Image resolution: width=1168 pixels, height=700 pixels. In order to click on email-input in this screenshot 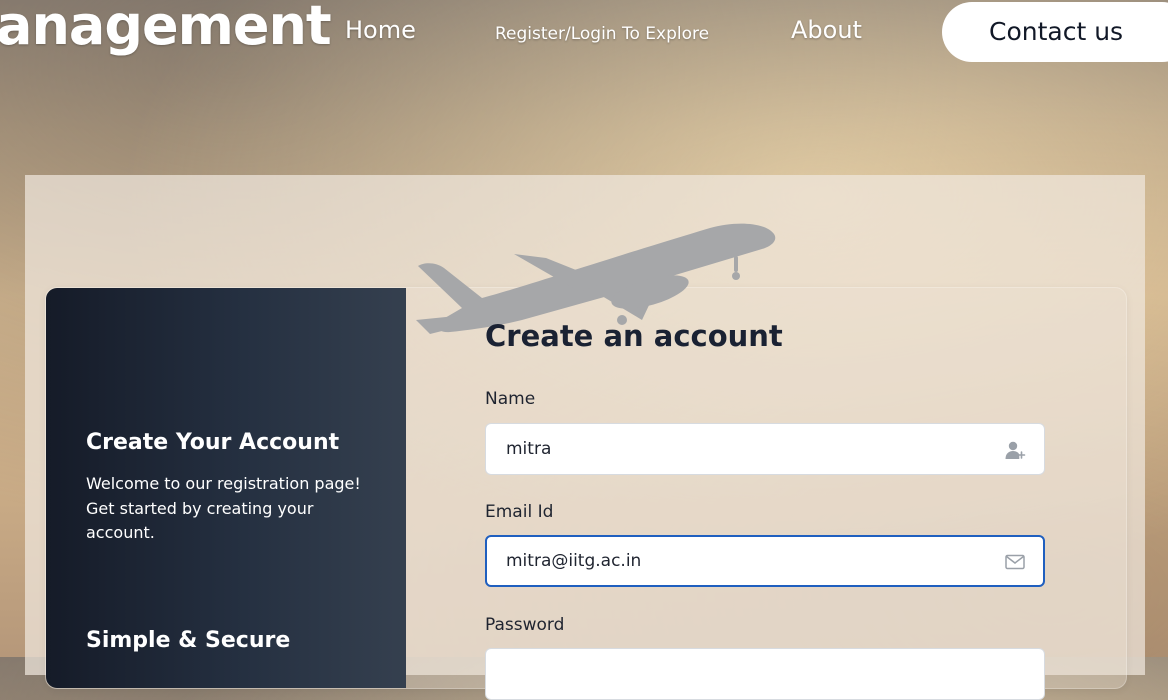, I will do `click(741, 561)`.